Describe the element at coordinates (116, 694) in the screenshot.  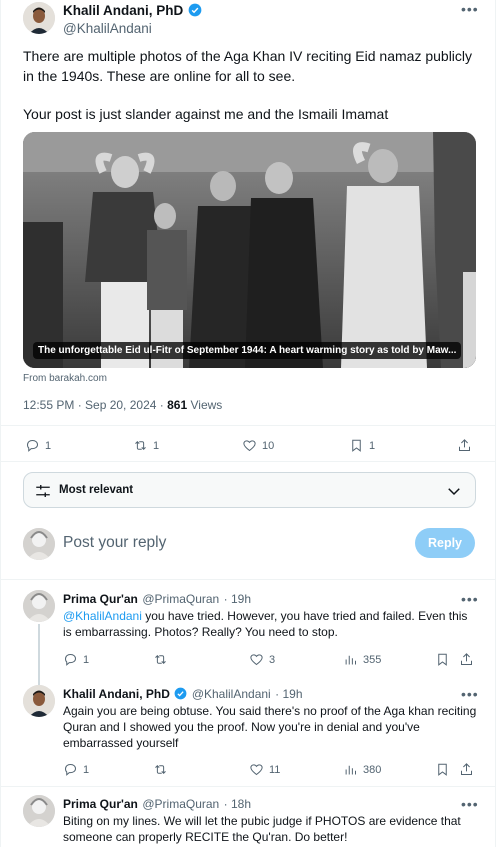
I see `reply-author-name: Khalil Andani, PhD` at that location.